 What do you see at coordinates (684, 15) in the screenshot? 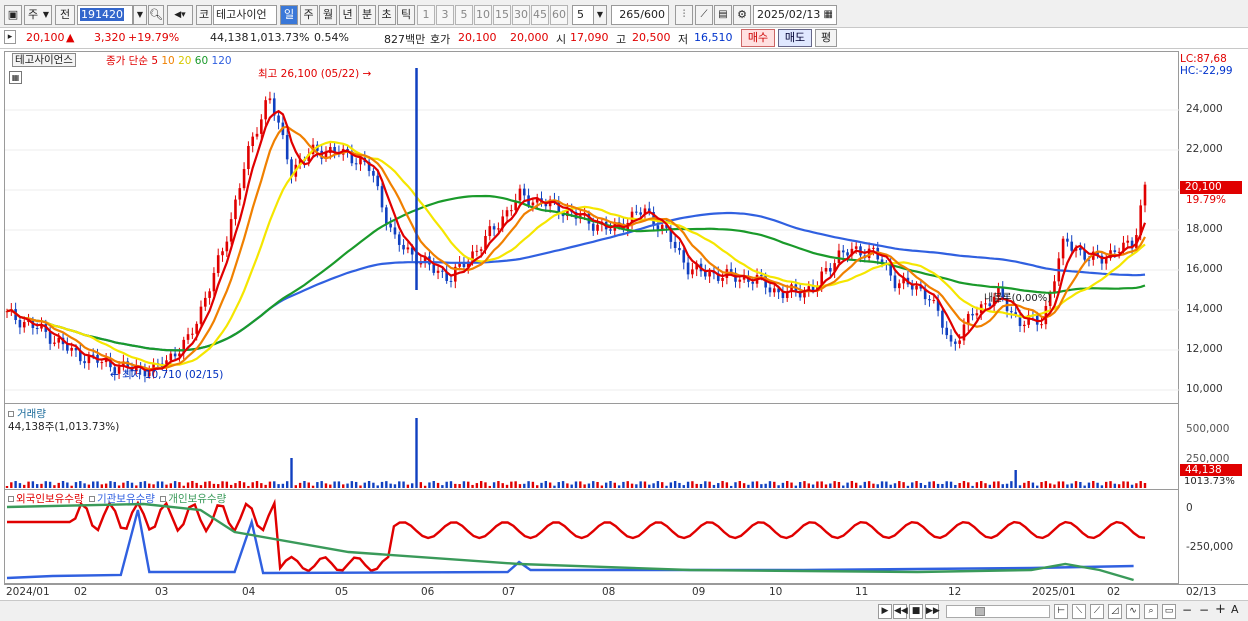
I see `candle-type-icon: ⫶` at bounding box center [684, 15].